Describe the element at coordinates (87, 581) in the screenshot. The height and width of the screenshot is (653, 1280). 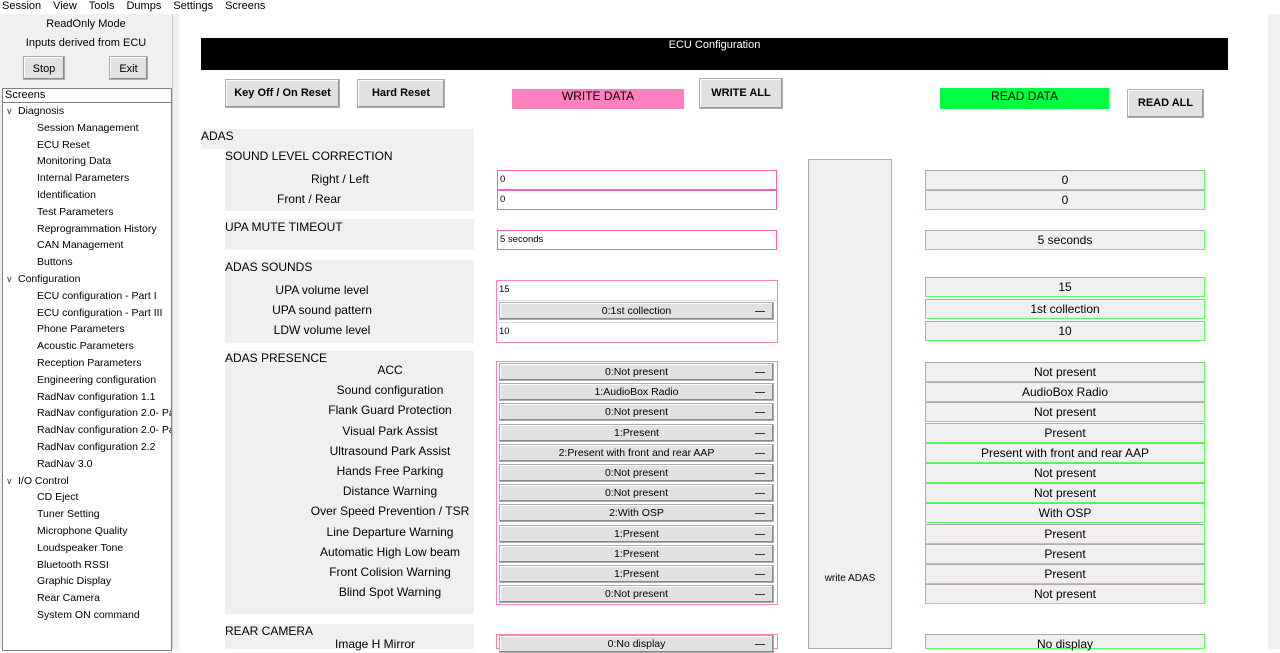
I see `tree-item: Graphic Display` at that location.